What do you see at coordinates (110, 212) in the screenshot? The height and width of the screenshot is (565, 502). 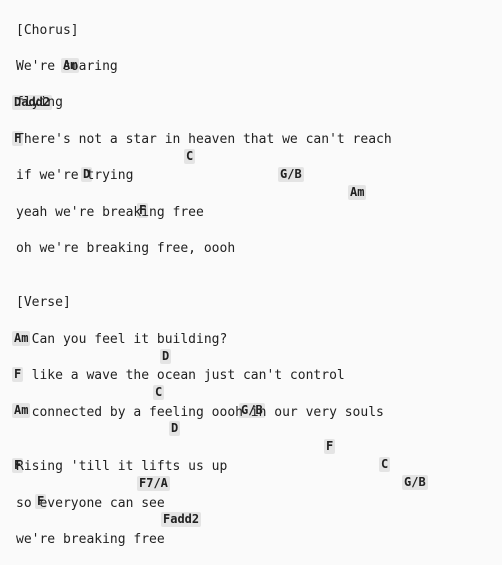 I see `lyric-line: yeah we're breaking free` at bounding box center [110, 212].